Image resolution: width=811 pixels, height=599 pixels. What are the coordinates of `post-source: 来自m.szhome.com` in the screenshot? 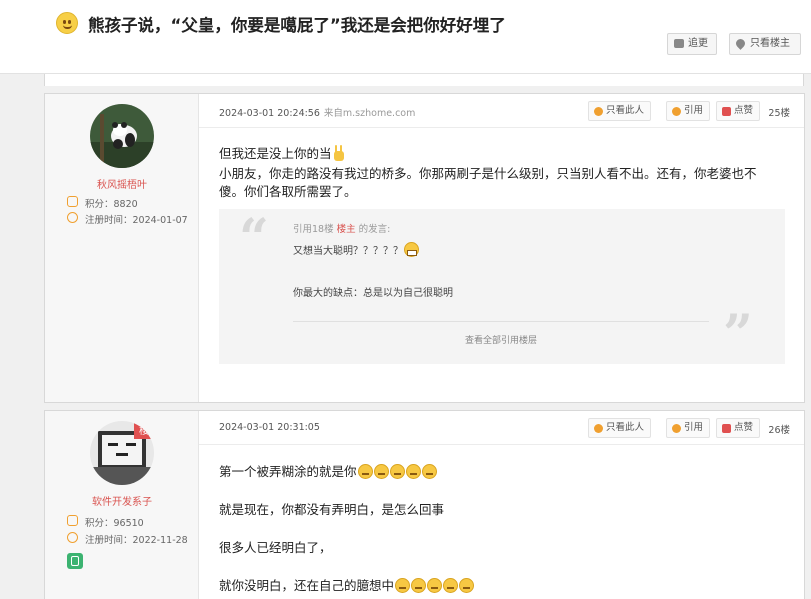 It's located at (369, 113).